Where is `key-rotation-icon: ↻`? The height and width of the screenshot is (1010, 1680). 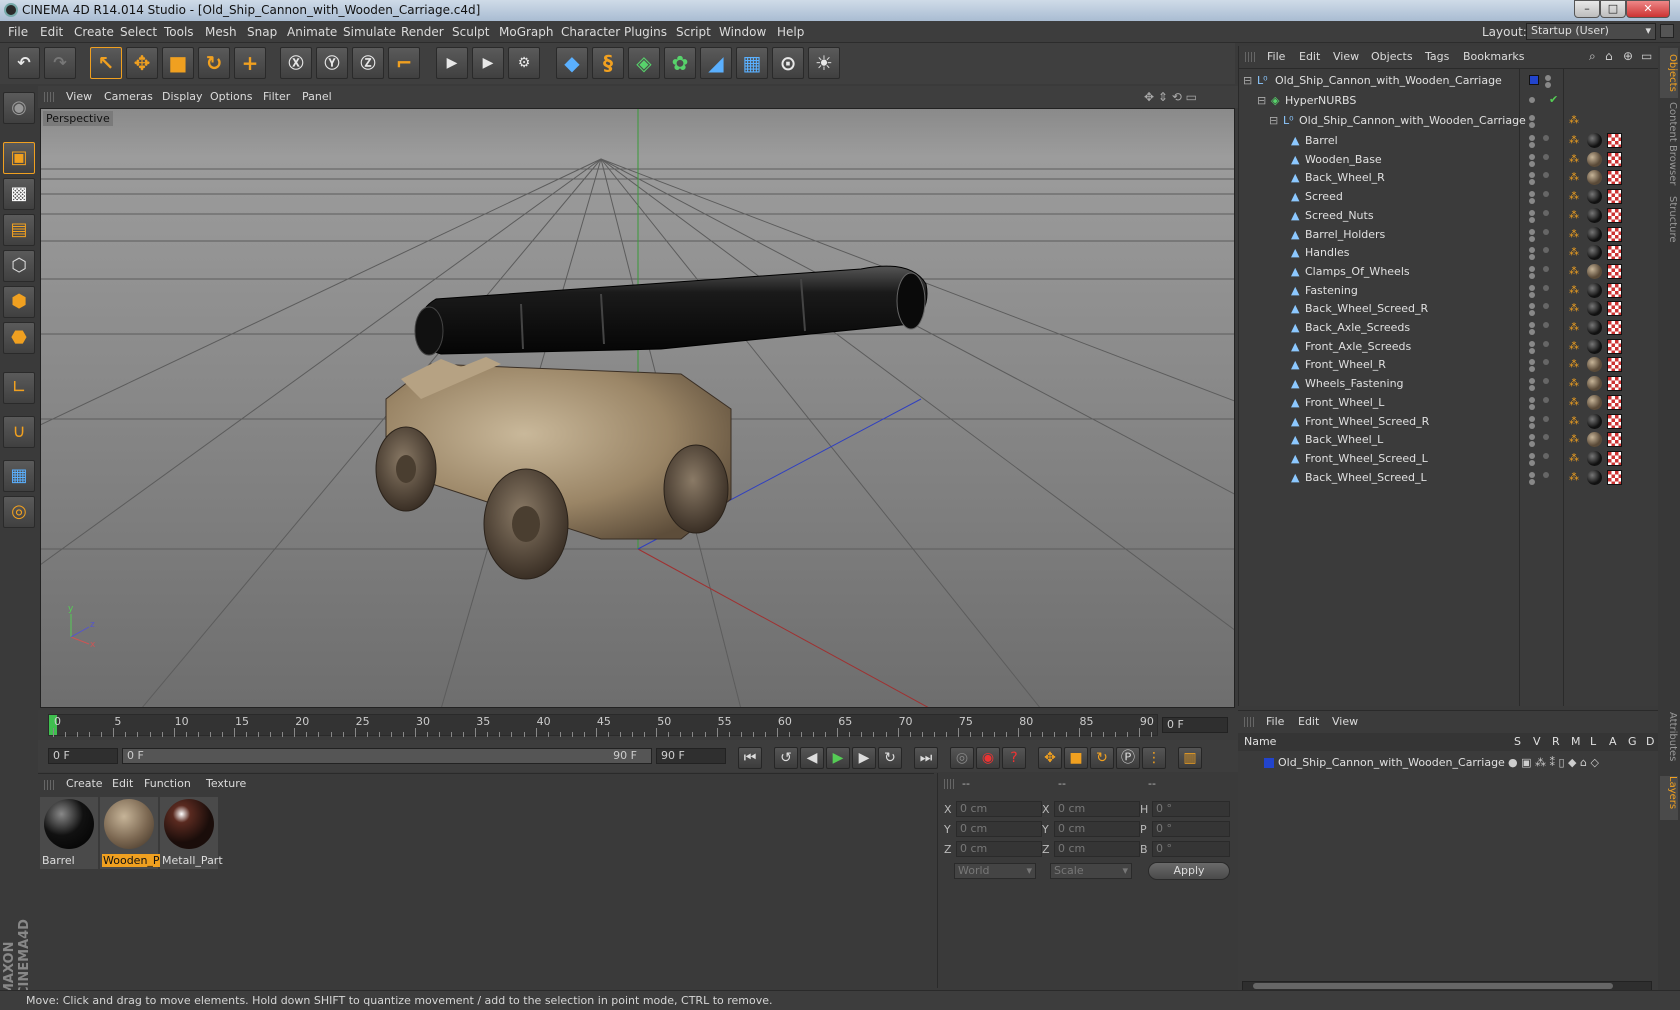
key-rotation-icon: ↻ is located at coordinates (1102, 758).